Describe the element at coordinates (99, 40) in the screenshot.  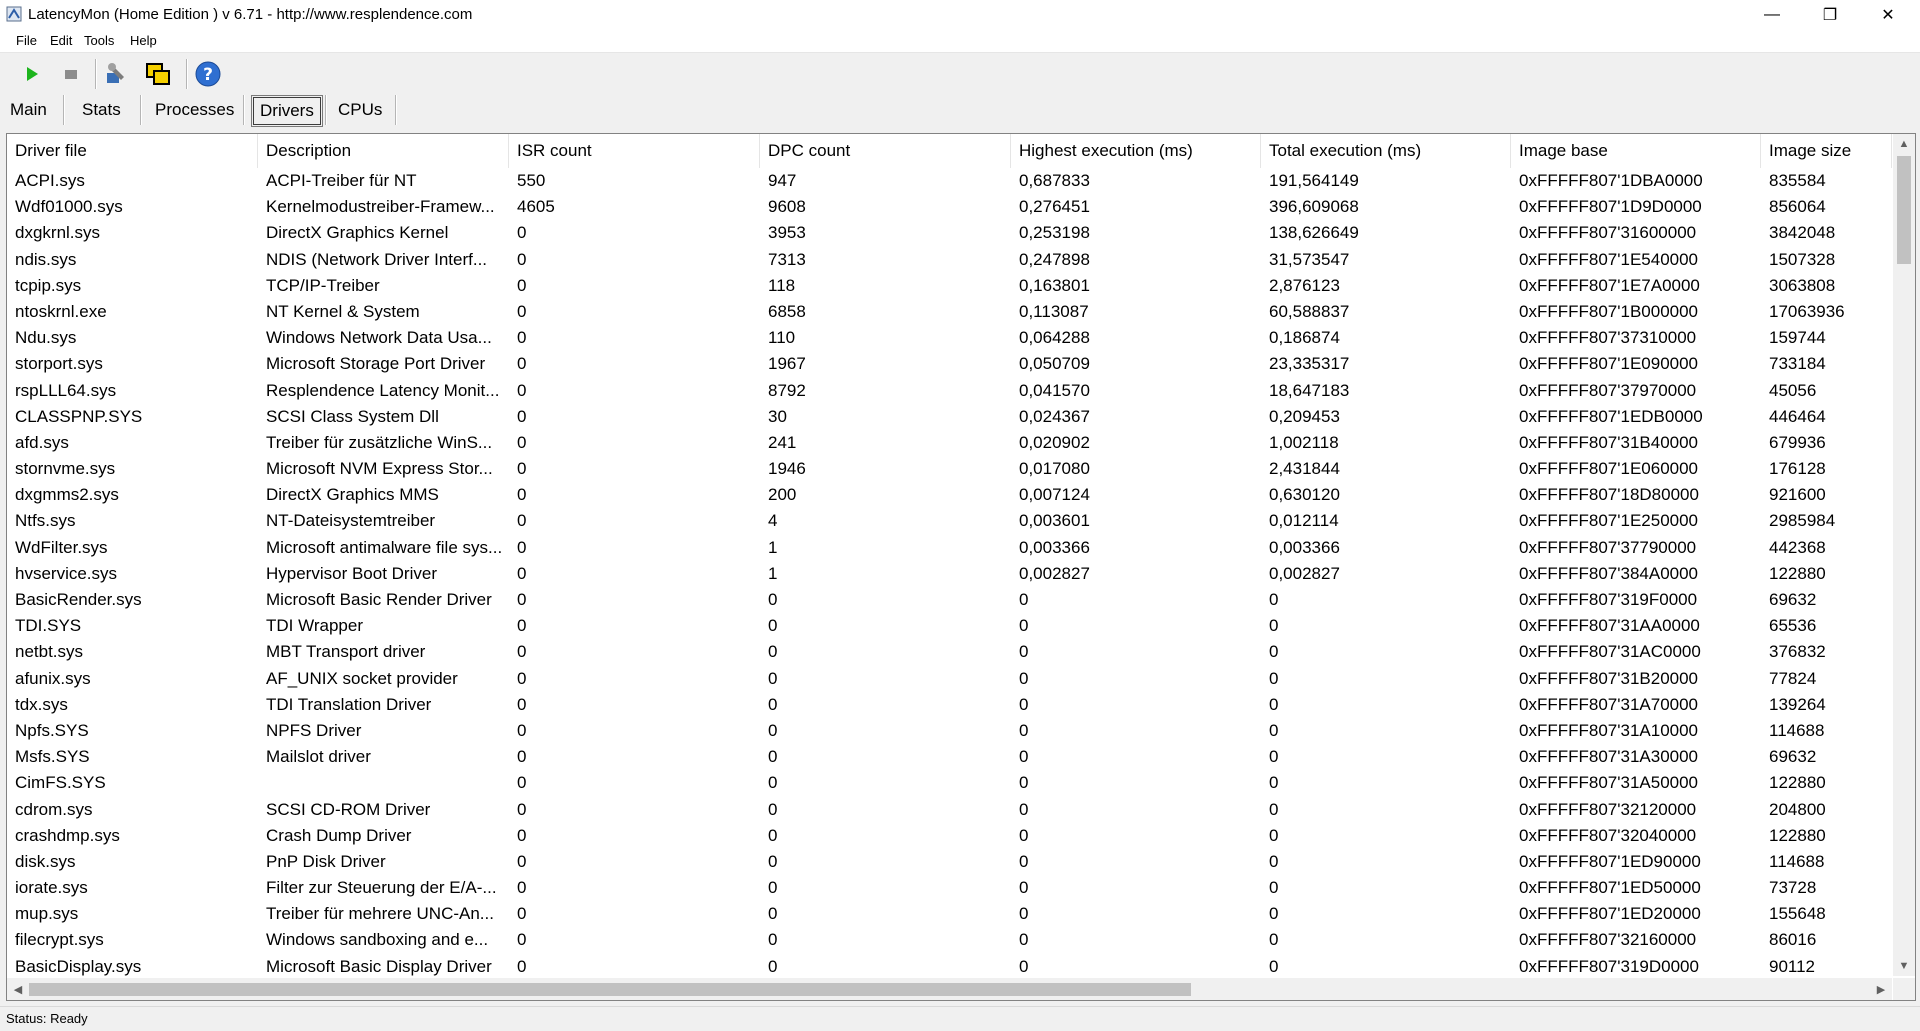
I see `menu-tools: Tools` at that location.